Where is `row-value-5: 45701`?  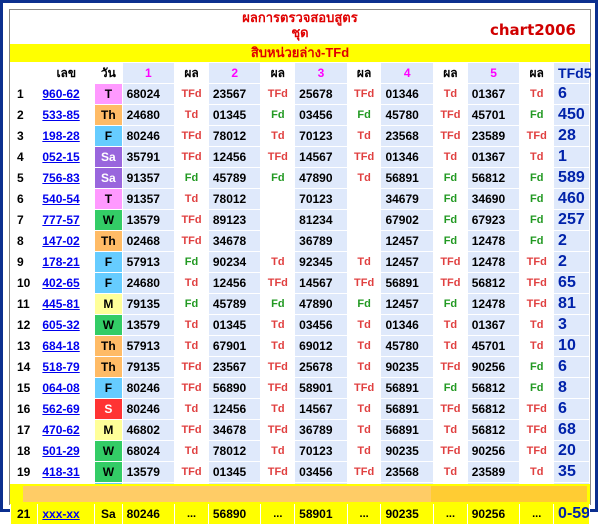
row-value-5: 45701 is located at coordinates (493, 115).